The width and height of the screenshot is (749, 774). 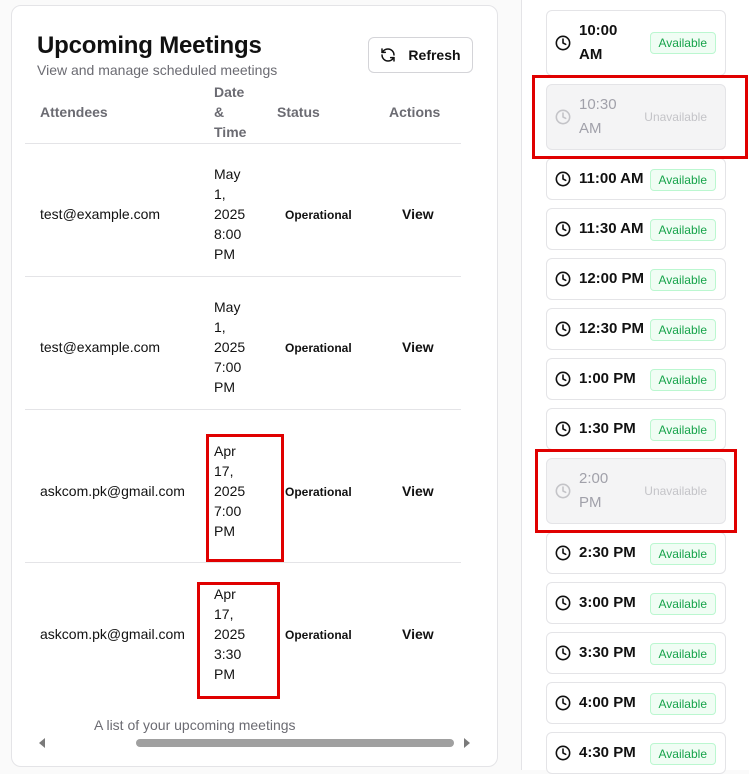 I want to click on time-slot: 3:00 PM Available, so click(x=636, y=603).